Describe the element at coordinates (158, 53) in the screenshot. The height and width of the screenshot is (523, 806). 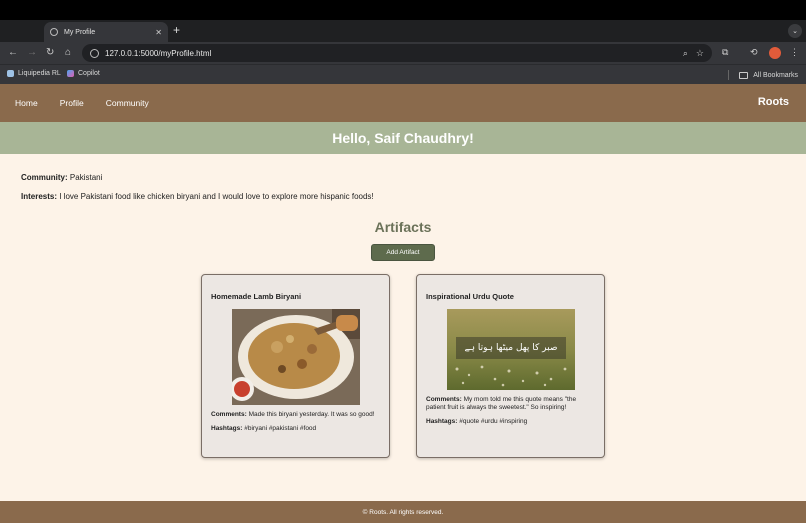
I see `url-text: 127.0.0.1:5000/myProfile.html` at that location.